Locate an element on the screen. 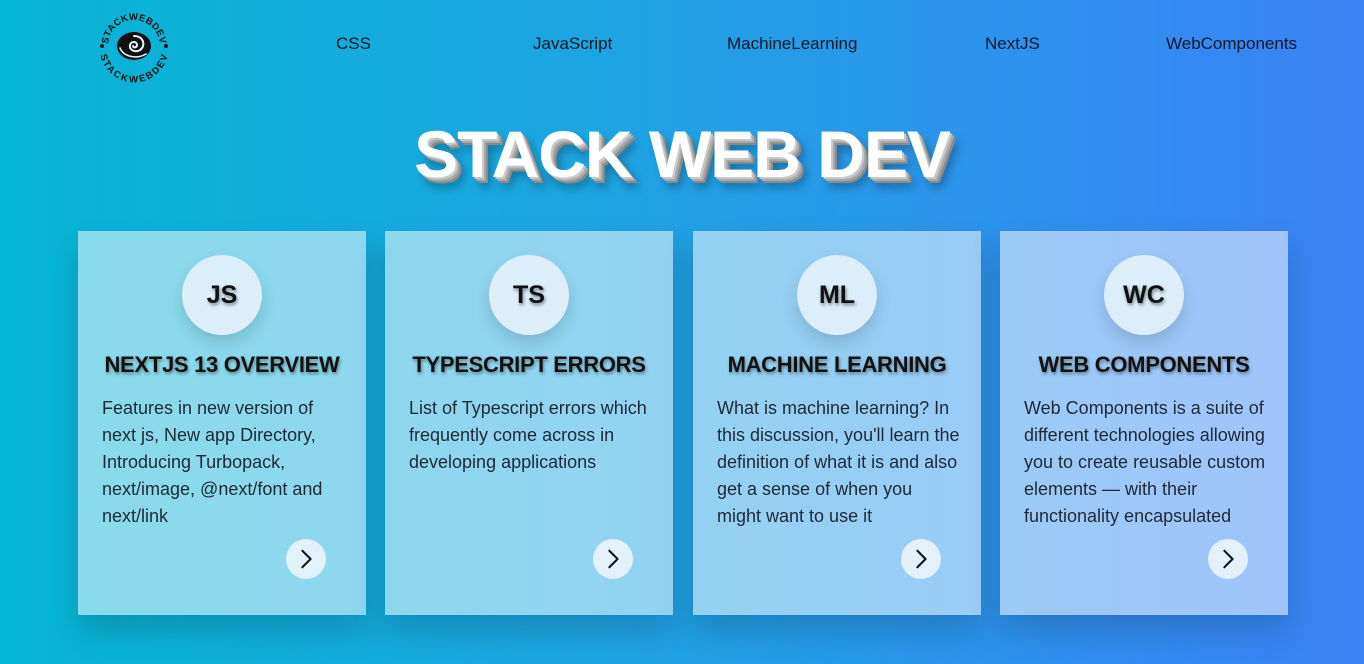 The width and height of the screenshot is (1364, 664). nav-link-javascript: JavaScript is located at coordinates (572, 44).